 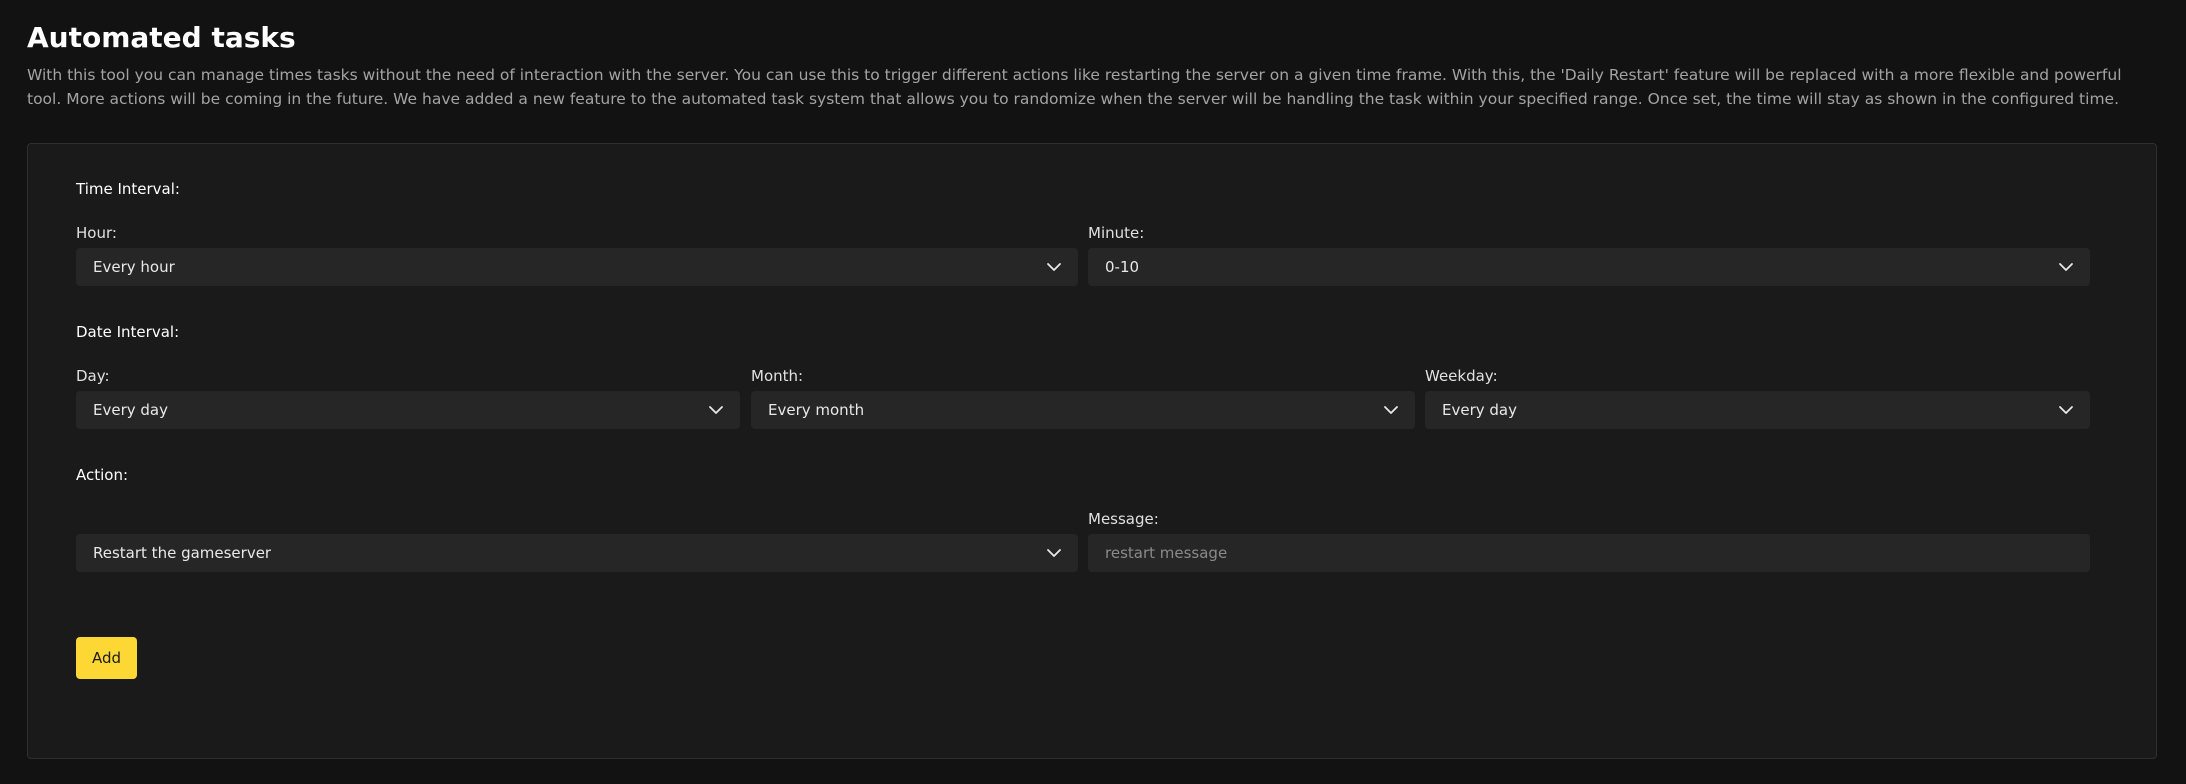 I want to click on hour-label: Hour:, so click(x=96, y=233).